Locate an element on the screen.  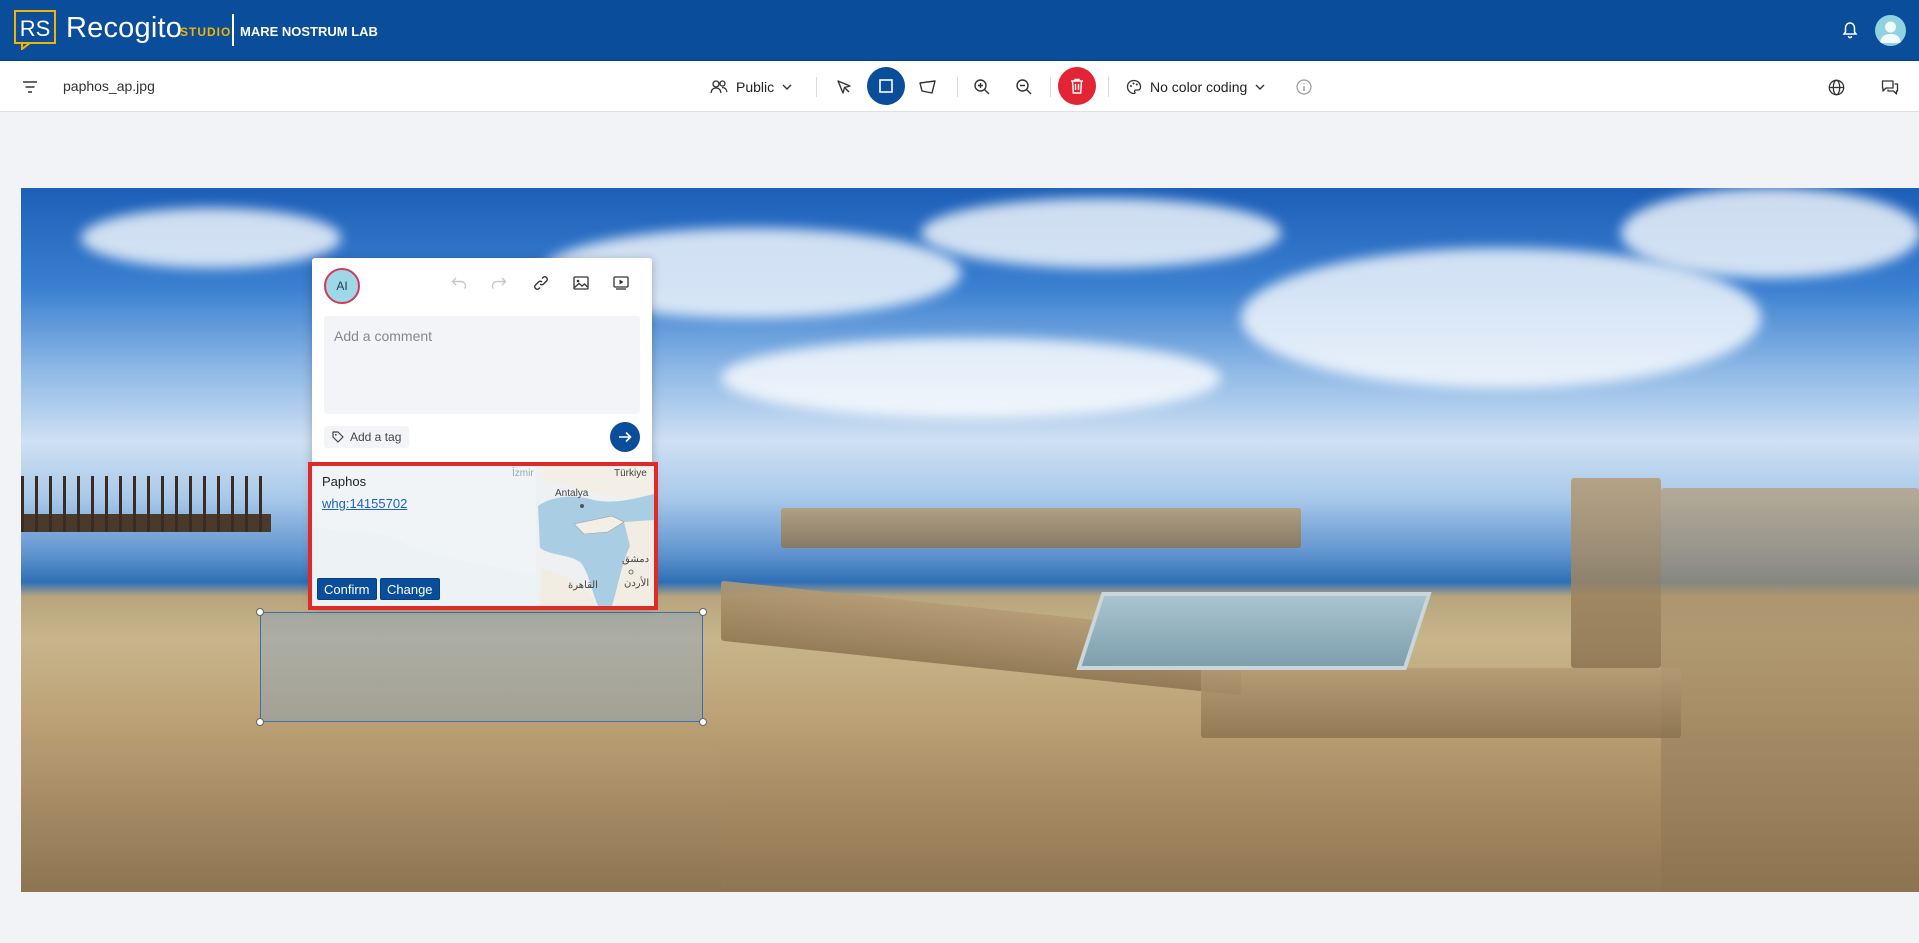
trash-icon is located at coordinates (1077, 86).